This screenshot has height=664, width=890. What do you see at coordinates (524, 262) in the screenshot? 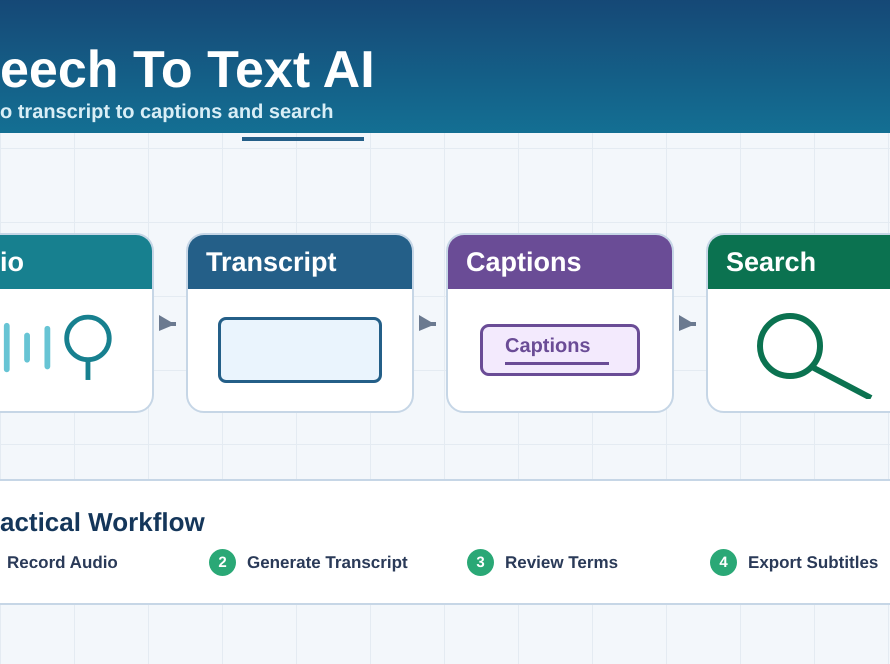
I see `card-title: Captions` at bounding box center [524, 262].